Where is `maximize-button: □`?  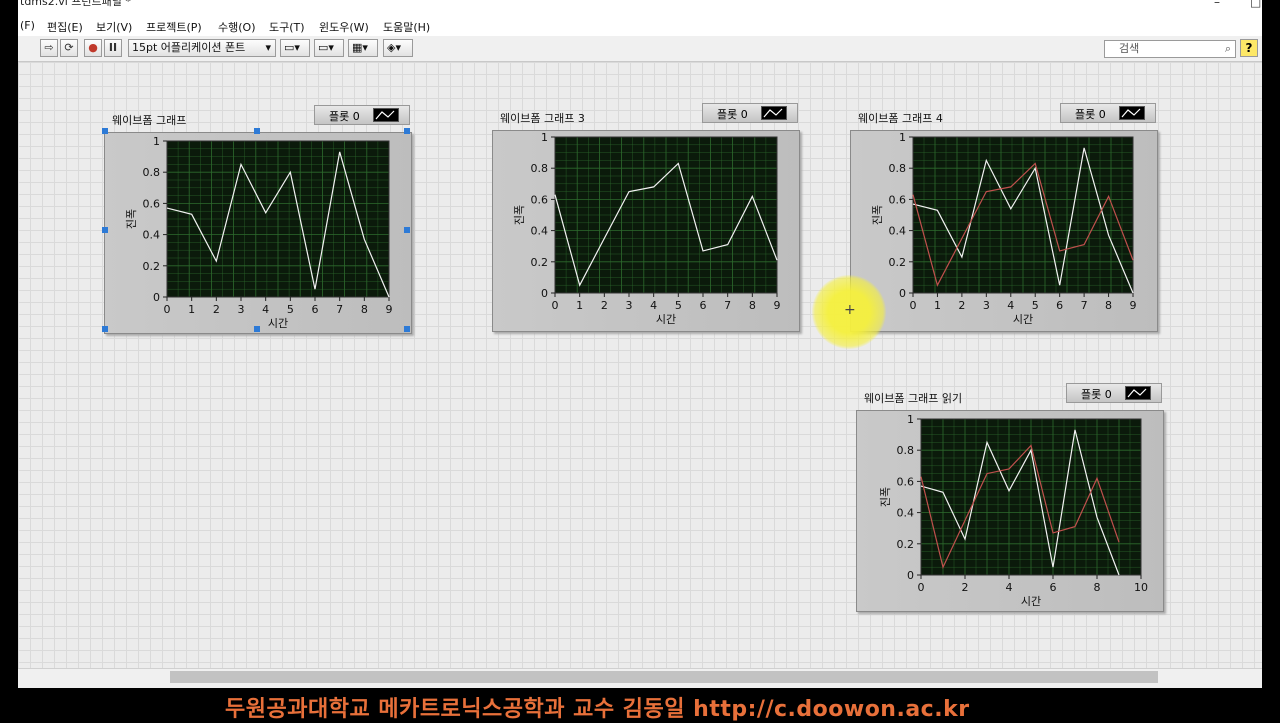 maximize-button: □ is located at coordinates (1255, 4).